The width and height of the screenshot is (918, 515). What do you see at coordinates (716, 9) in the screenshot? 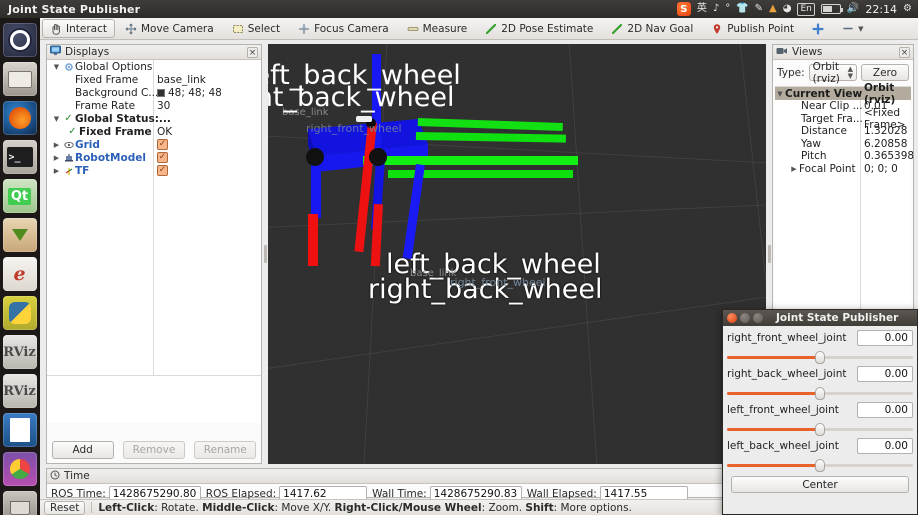
I see `moon-icon: ♪` at bounding box center [716, 9].